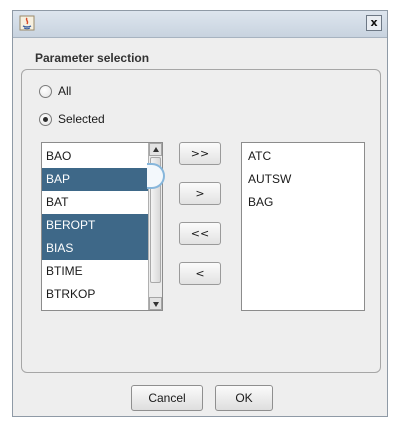 The image size is (396, 421). I want to click on radio-selected-label: Selected, so click(81, 119).